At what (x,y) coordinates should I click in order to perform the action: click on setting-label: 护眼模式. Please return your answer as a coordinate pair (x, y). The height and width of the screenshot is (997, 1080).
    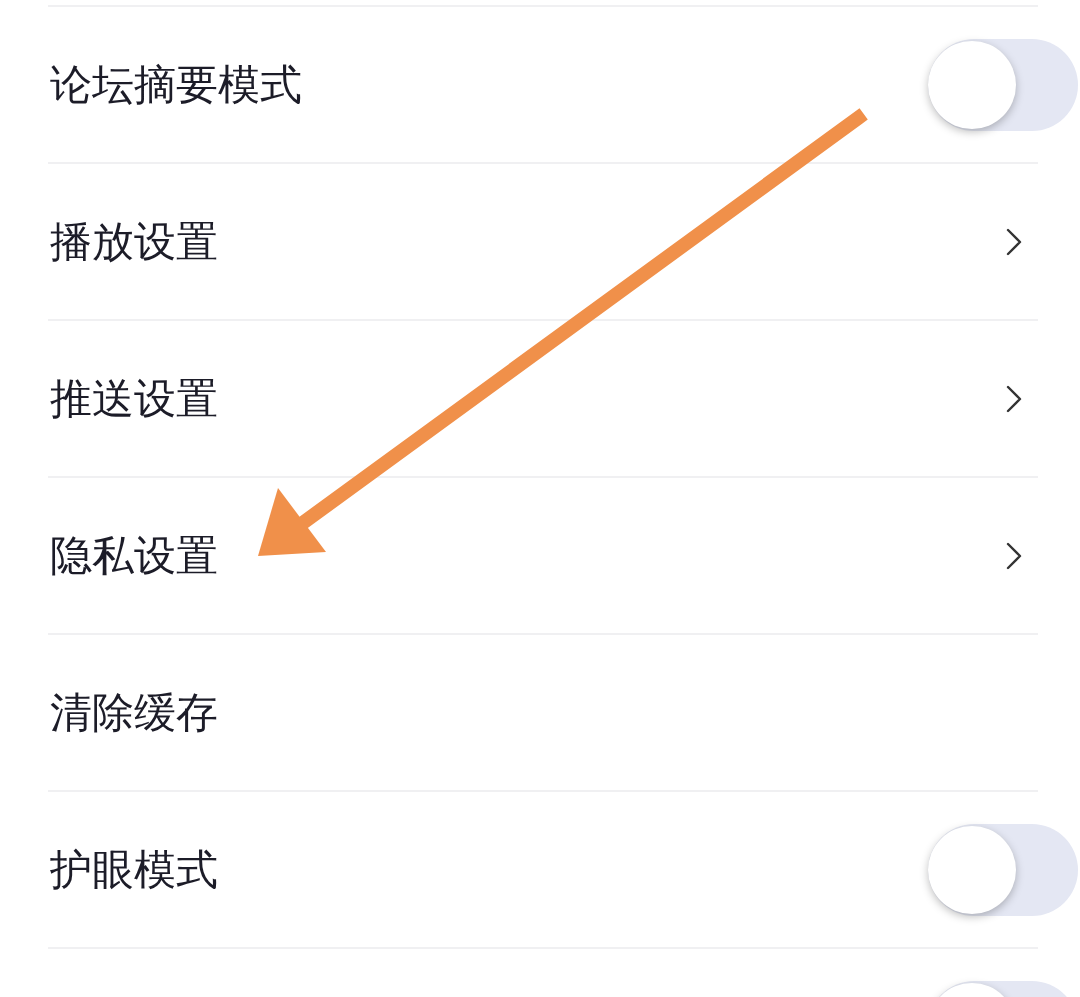
    Looking at the image, I should click on (133, 869).